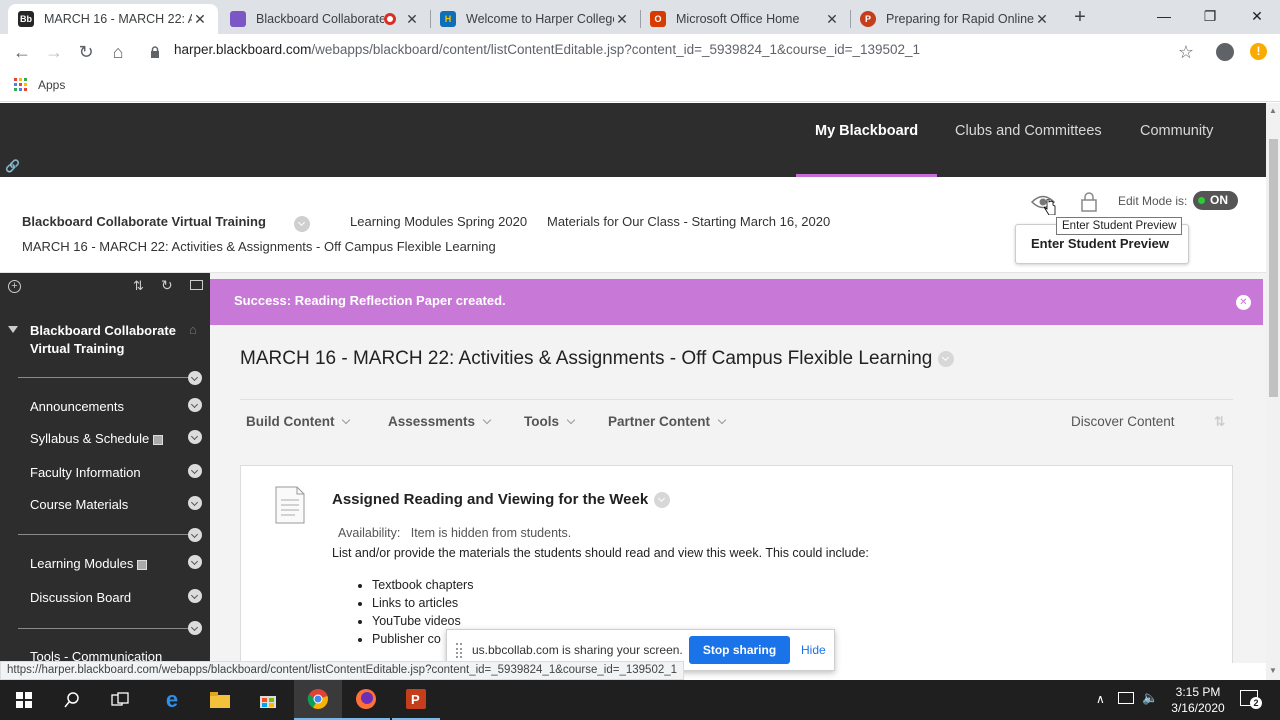 The image size is (1280, 720). What do you see at coordinates (1273, 670) in the screenshot?
I see `scroll-down-icon: ▼` at bounding box center [1273, 670].